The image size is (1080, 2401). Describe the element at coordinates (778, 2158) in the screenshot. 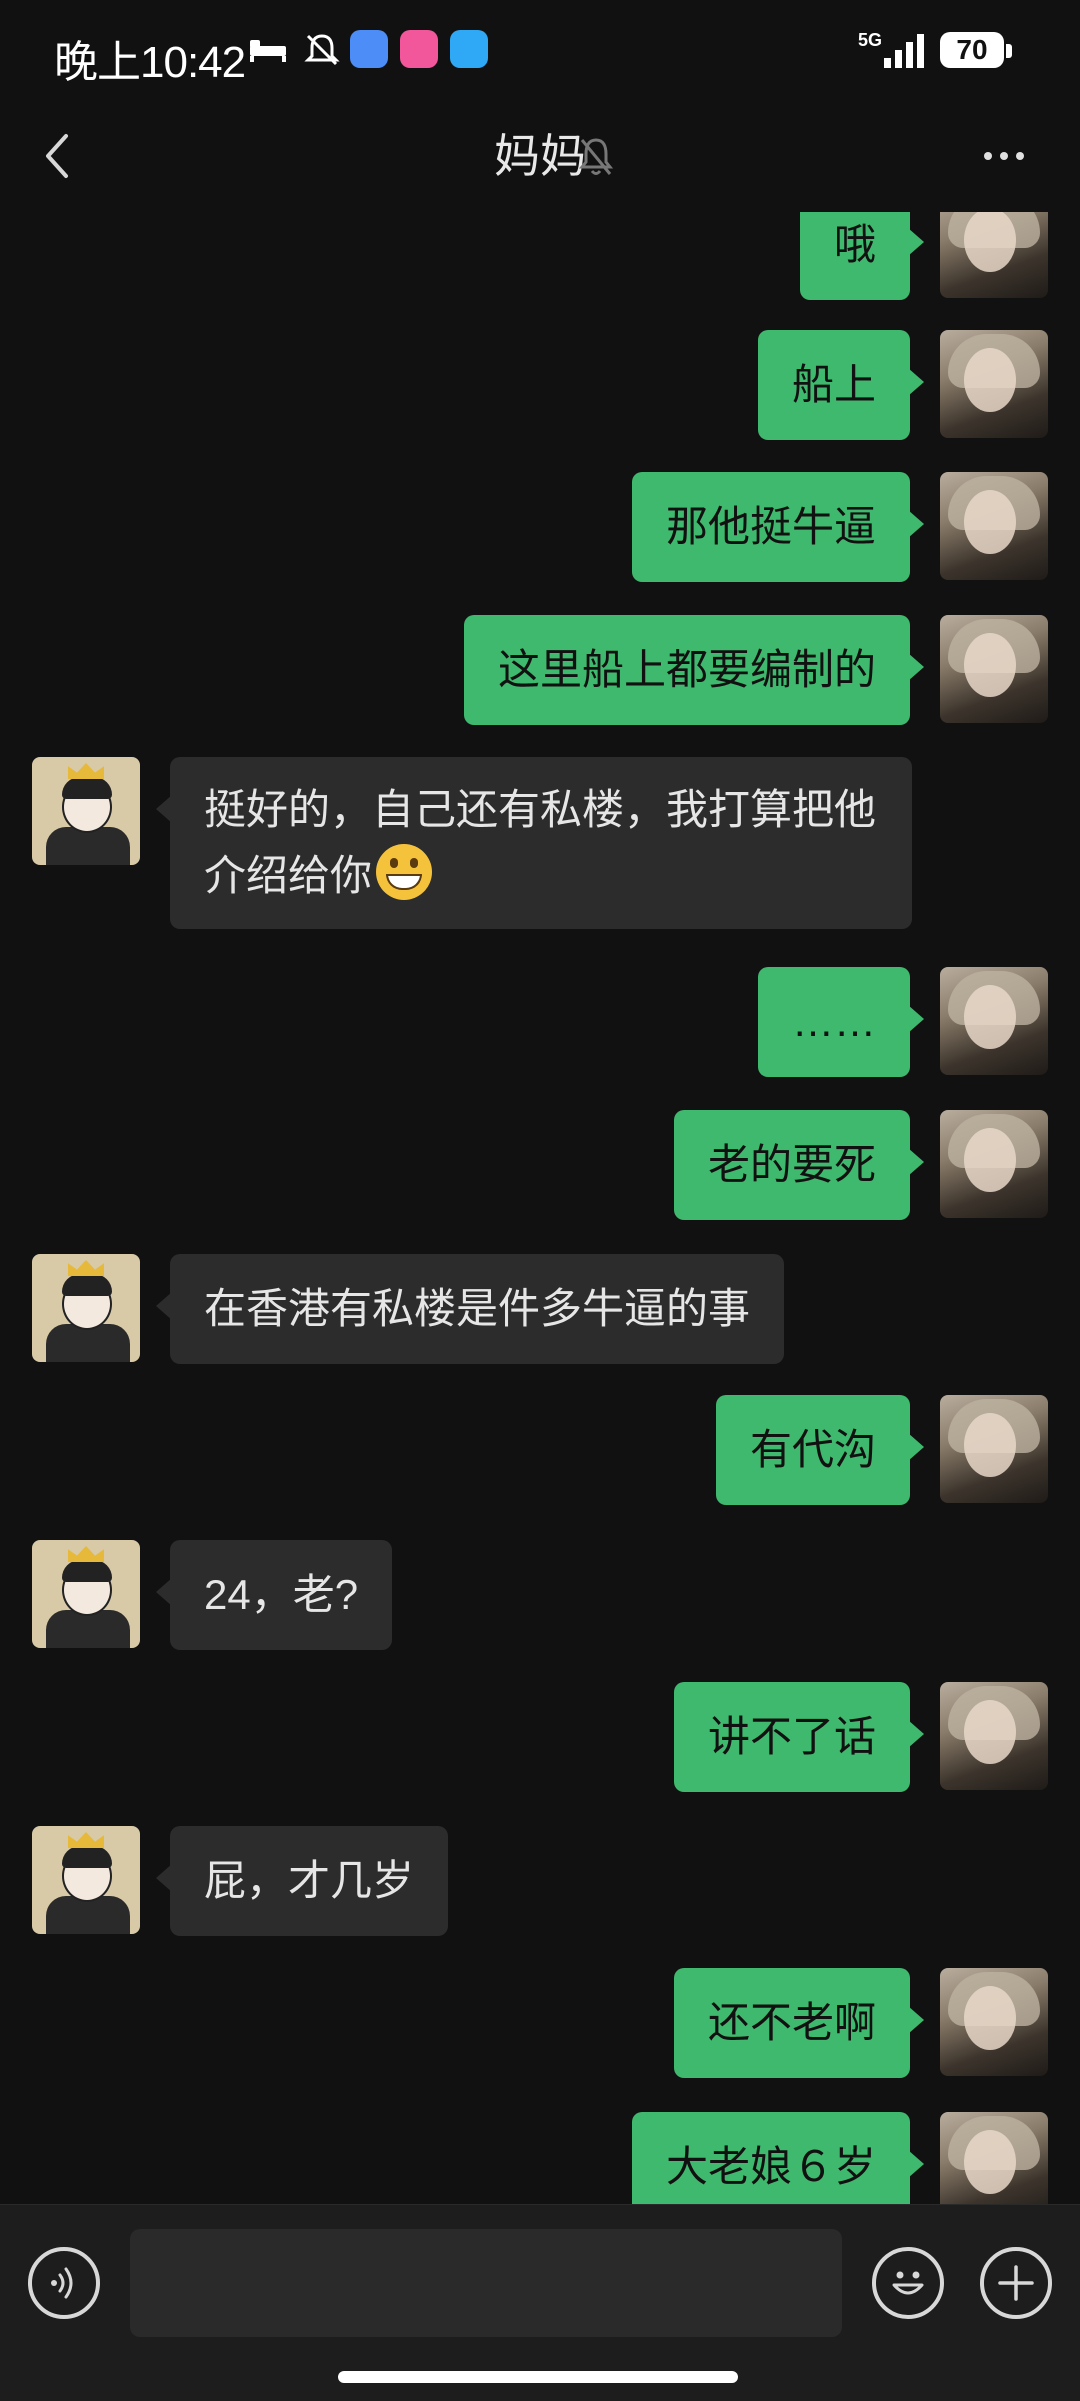

I see `message-bubble: 大老娘６岁` at that location.